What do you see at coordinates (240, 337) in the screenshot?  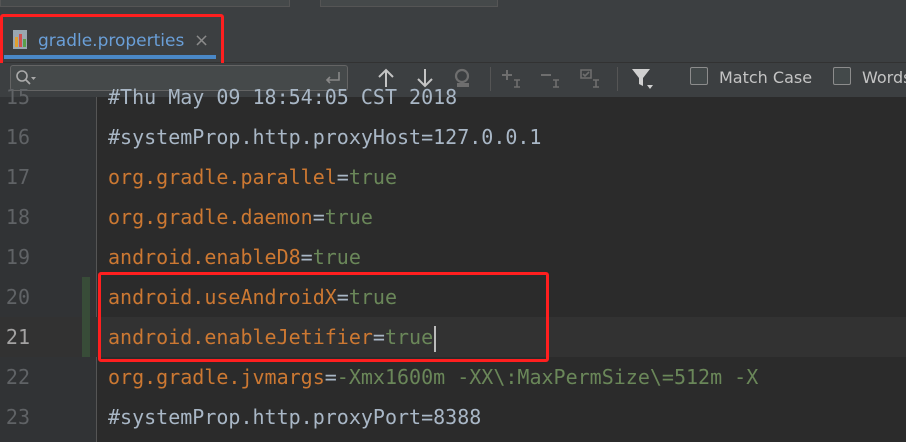 I see `property-key: android.enableJetifier` at bounding box center [240, 337].